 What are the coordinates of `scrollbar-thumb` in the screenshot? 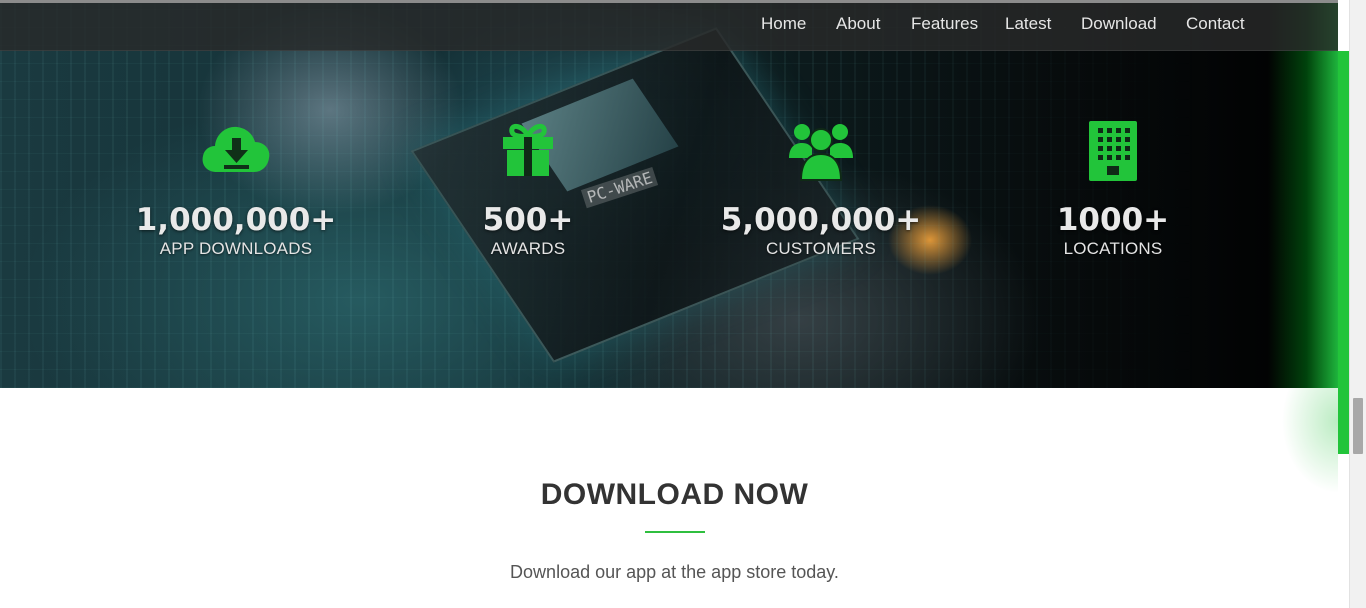 It's located at (1358, 426).